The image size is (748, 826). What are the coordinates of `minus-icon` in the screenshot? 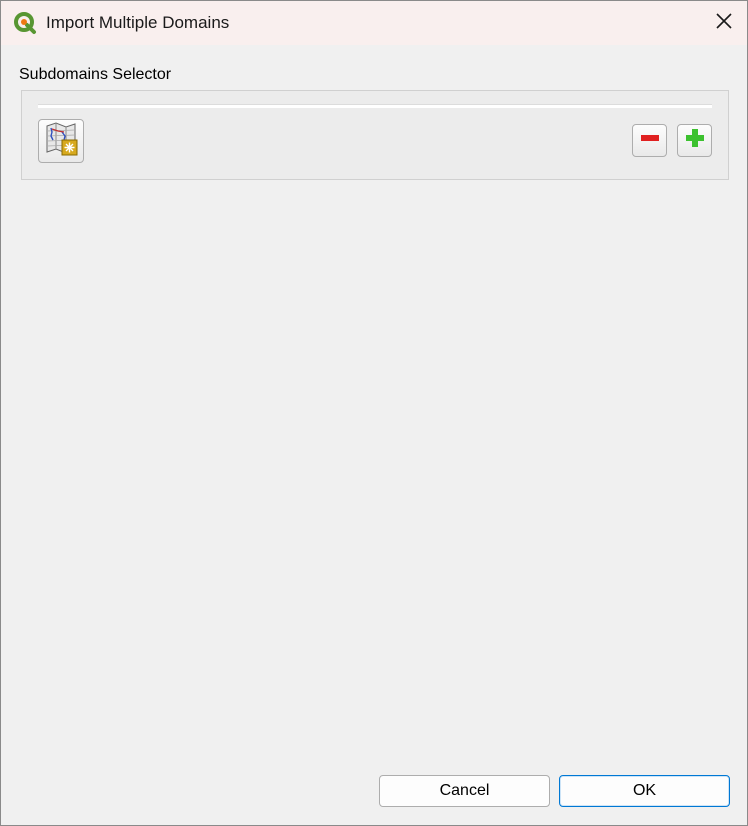 It's located at (650, 140).